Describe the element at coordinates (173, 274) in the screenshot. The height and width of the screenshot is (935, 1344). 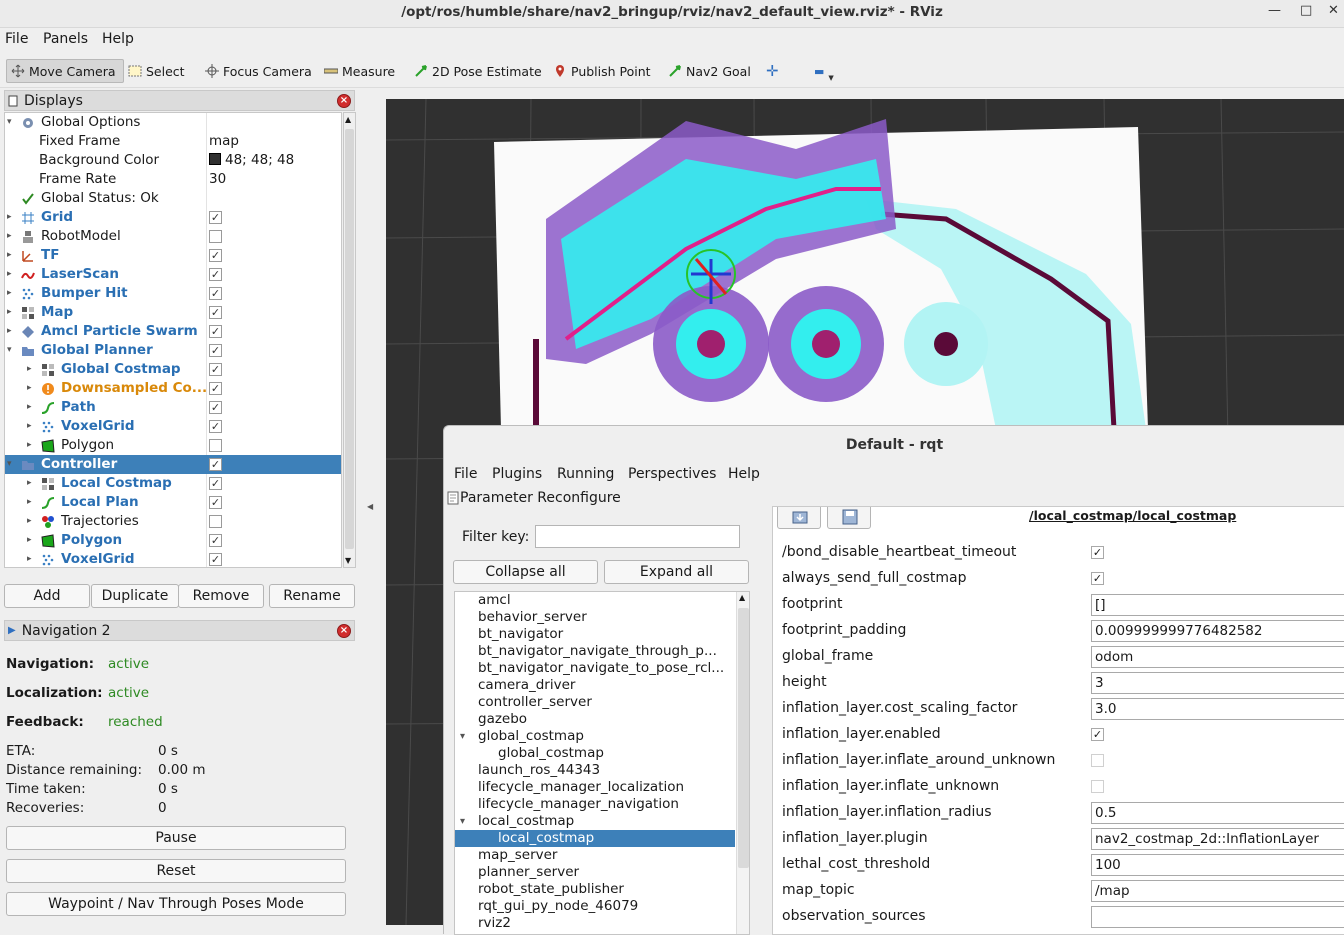
I see `display-row: ▸ LaserScan ✓` at that location.